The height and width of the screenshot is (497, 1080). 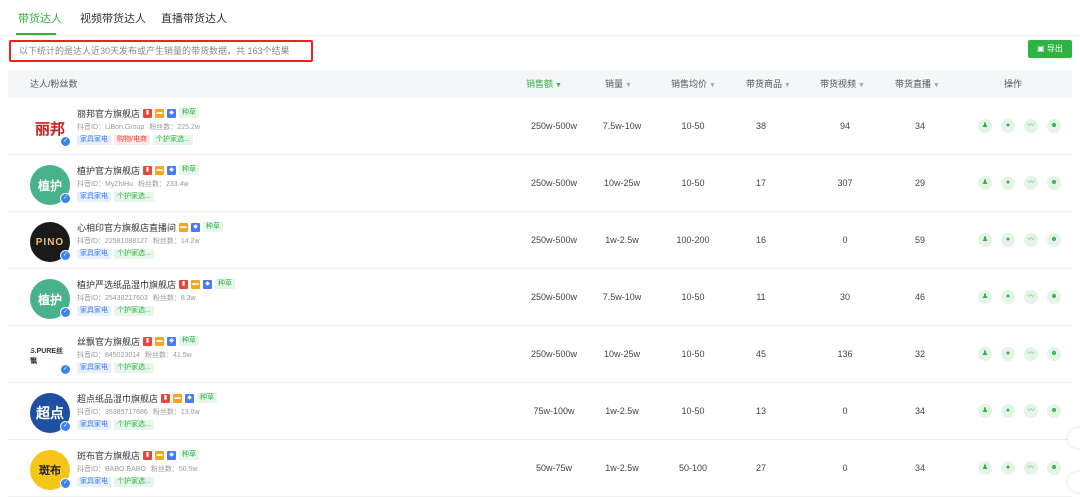 I want to click on active-tab-indicator, so click(x=36, y=34).